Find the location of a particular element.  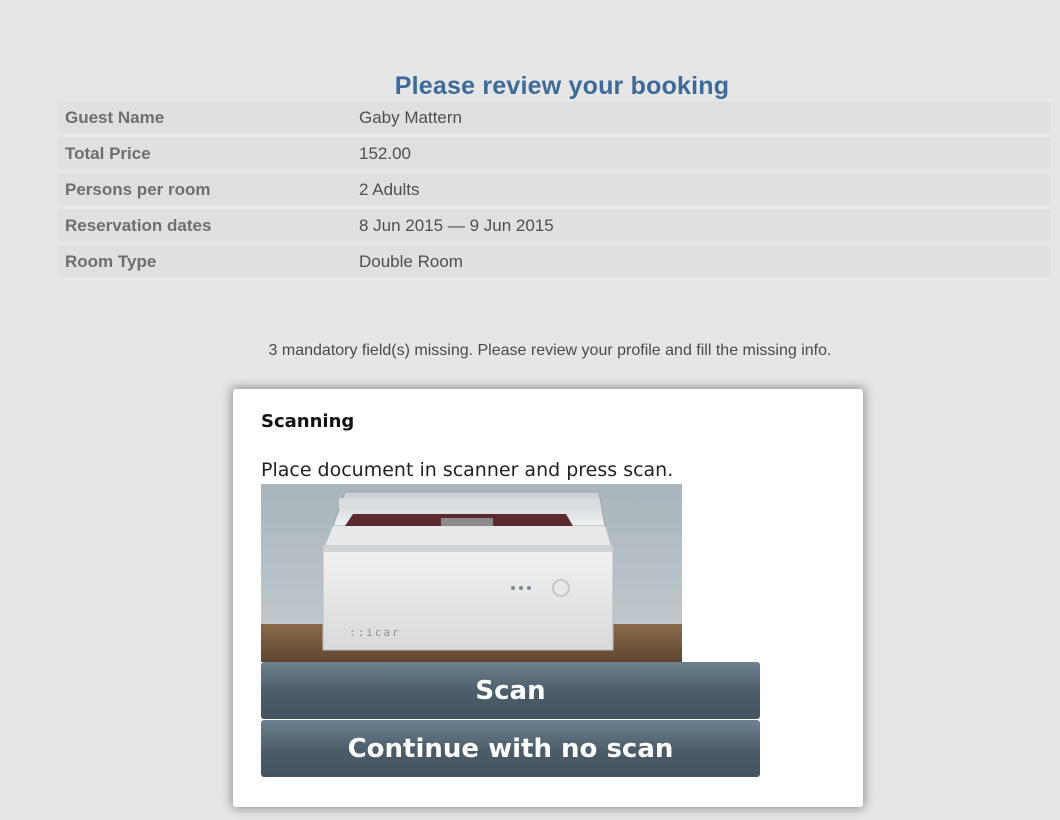

booking-row-total-price: Total Price 152.00 is located at coordinates (554, 153).